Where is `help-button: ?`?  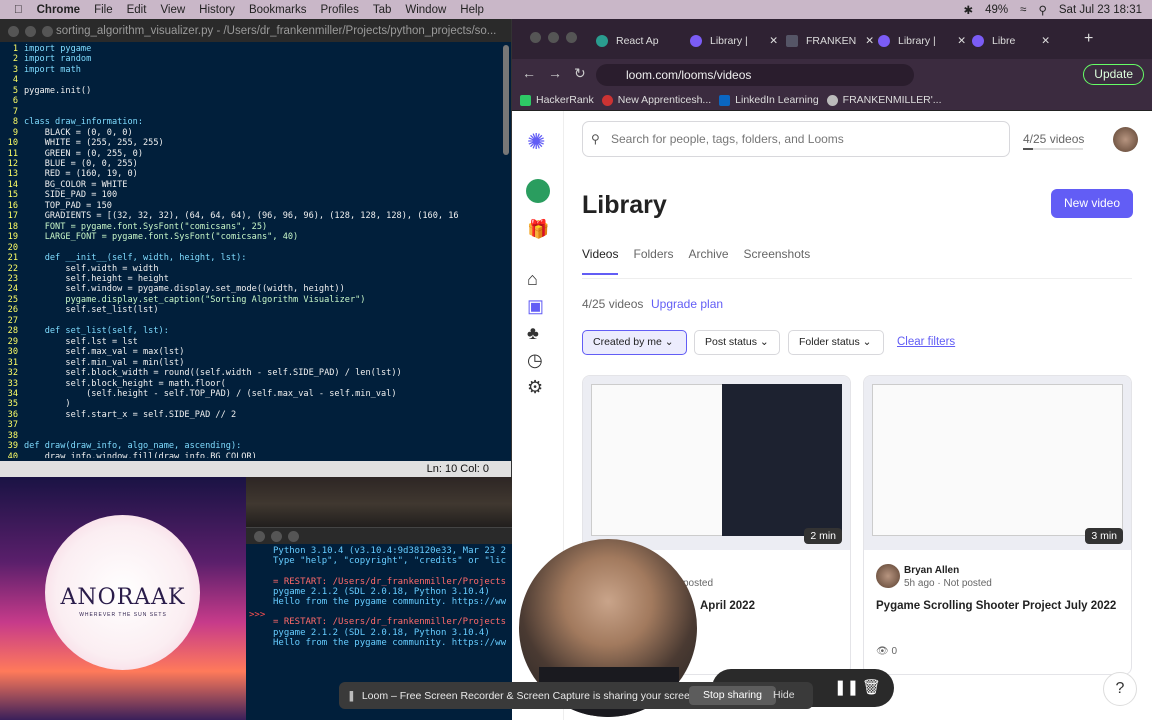 help-button: ? is located at coordinates (1120, 689).